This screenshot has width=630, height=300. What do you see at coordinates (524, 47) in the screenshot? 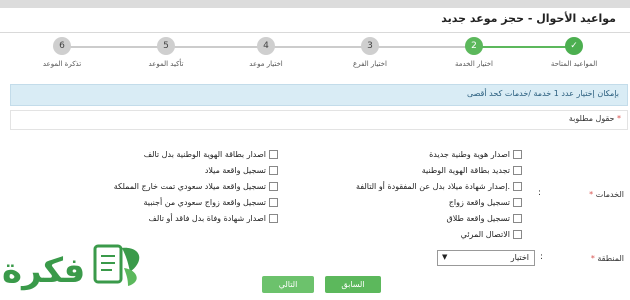
I see `step-connector` at bounding box center [524, 47].